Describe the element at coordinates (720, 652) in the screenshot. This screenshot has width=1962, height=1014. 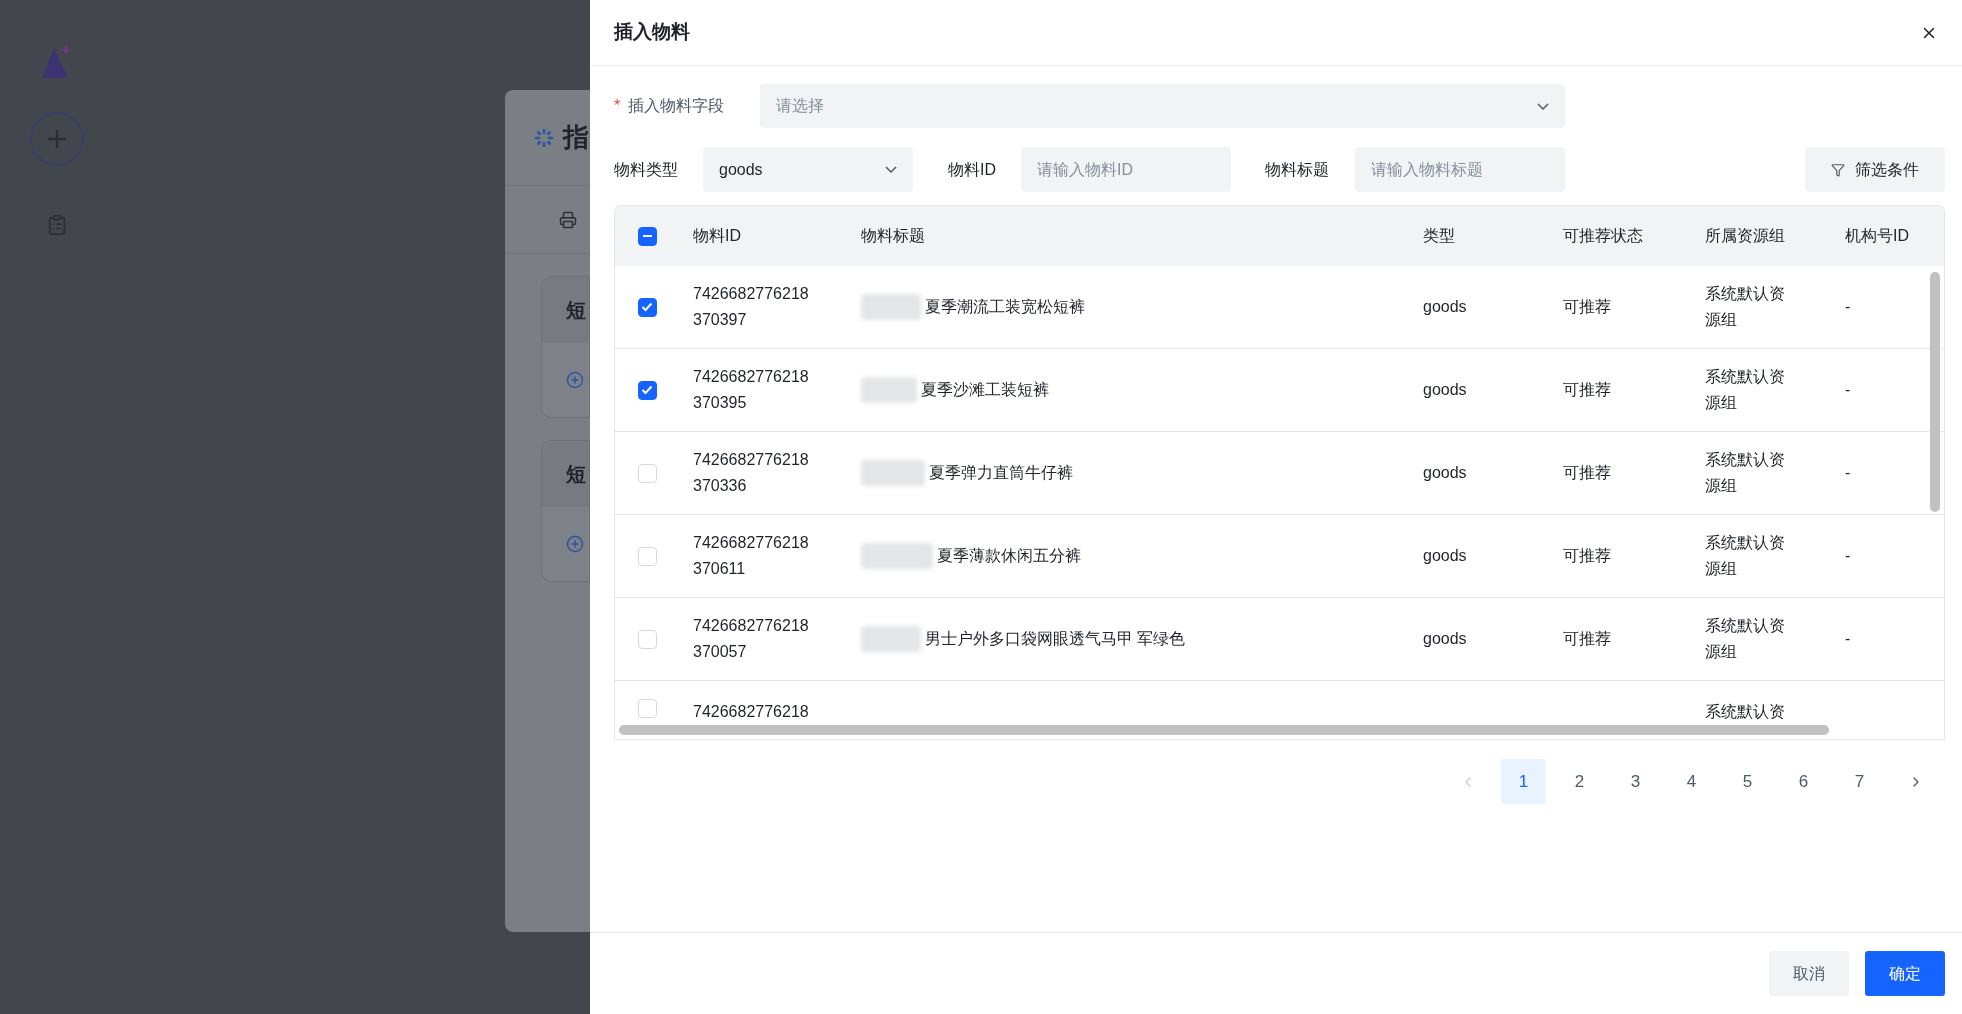
I see `id-text: 370057` at that location.